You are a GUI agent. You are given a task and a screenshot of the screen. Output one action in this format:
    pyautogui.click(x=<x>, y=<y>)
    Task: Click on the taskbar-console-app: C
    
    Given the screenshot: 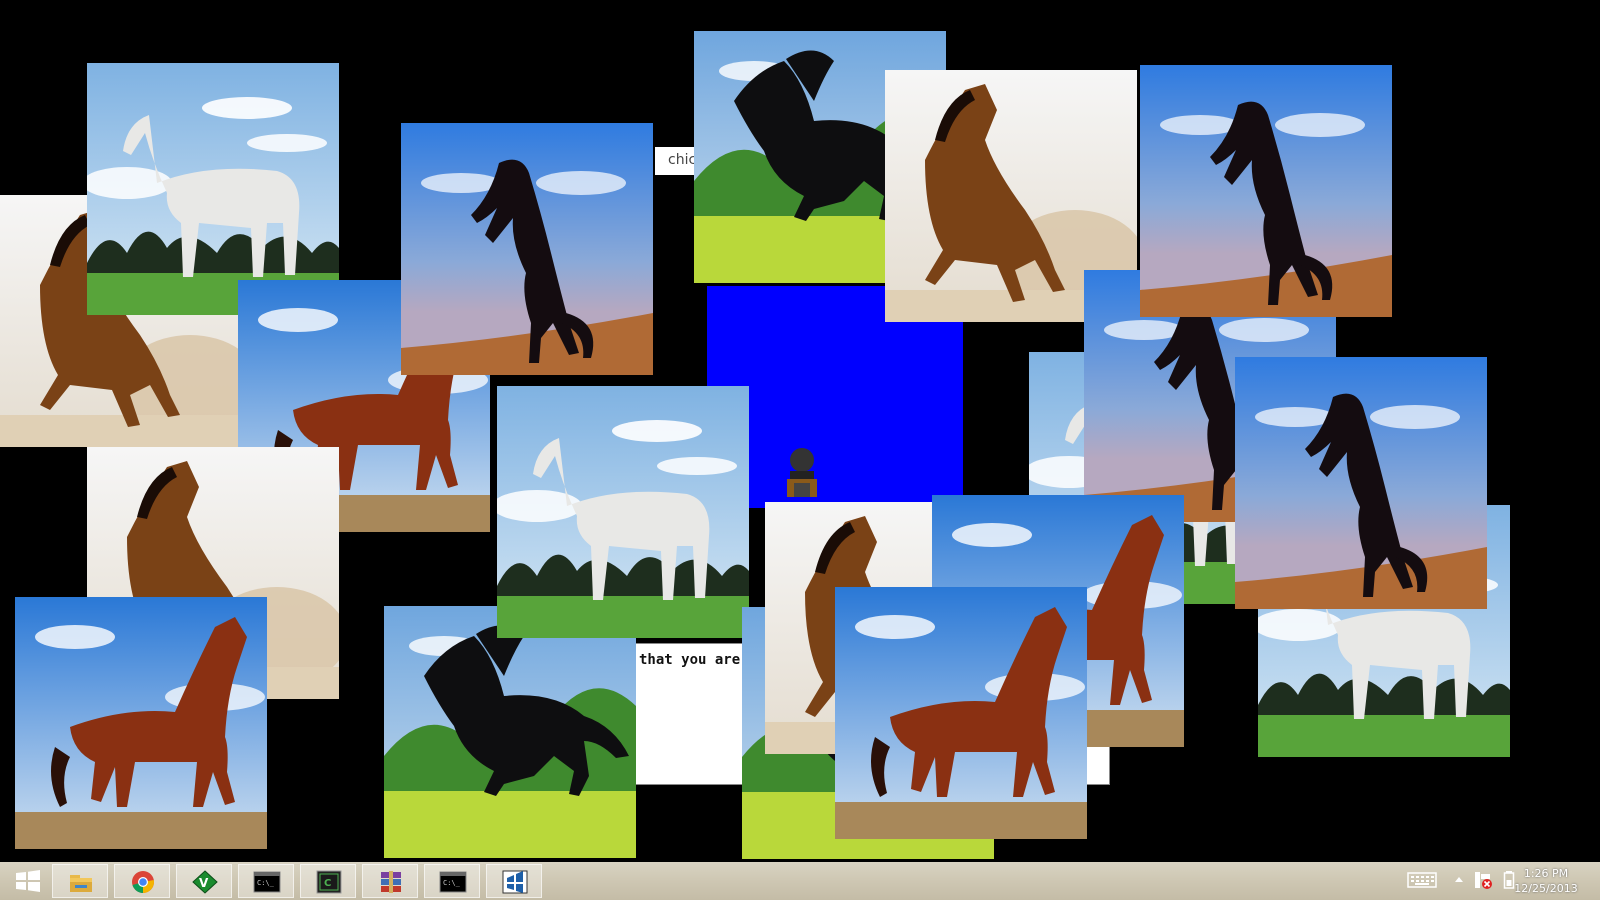 What is the action you would take?
    pyautogui.click(x=328, y=881)
    